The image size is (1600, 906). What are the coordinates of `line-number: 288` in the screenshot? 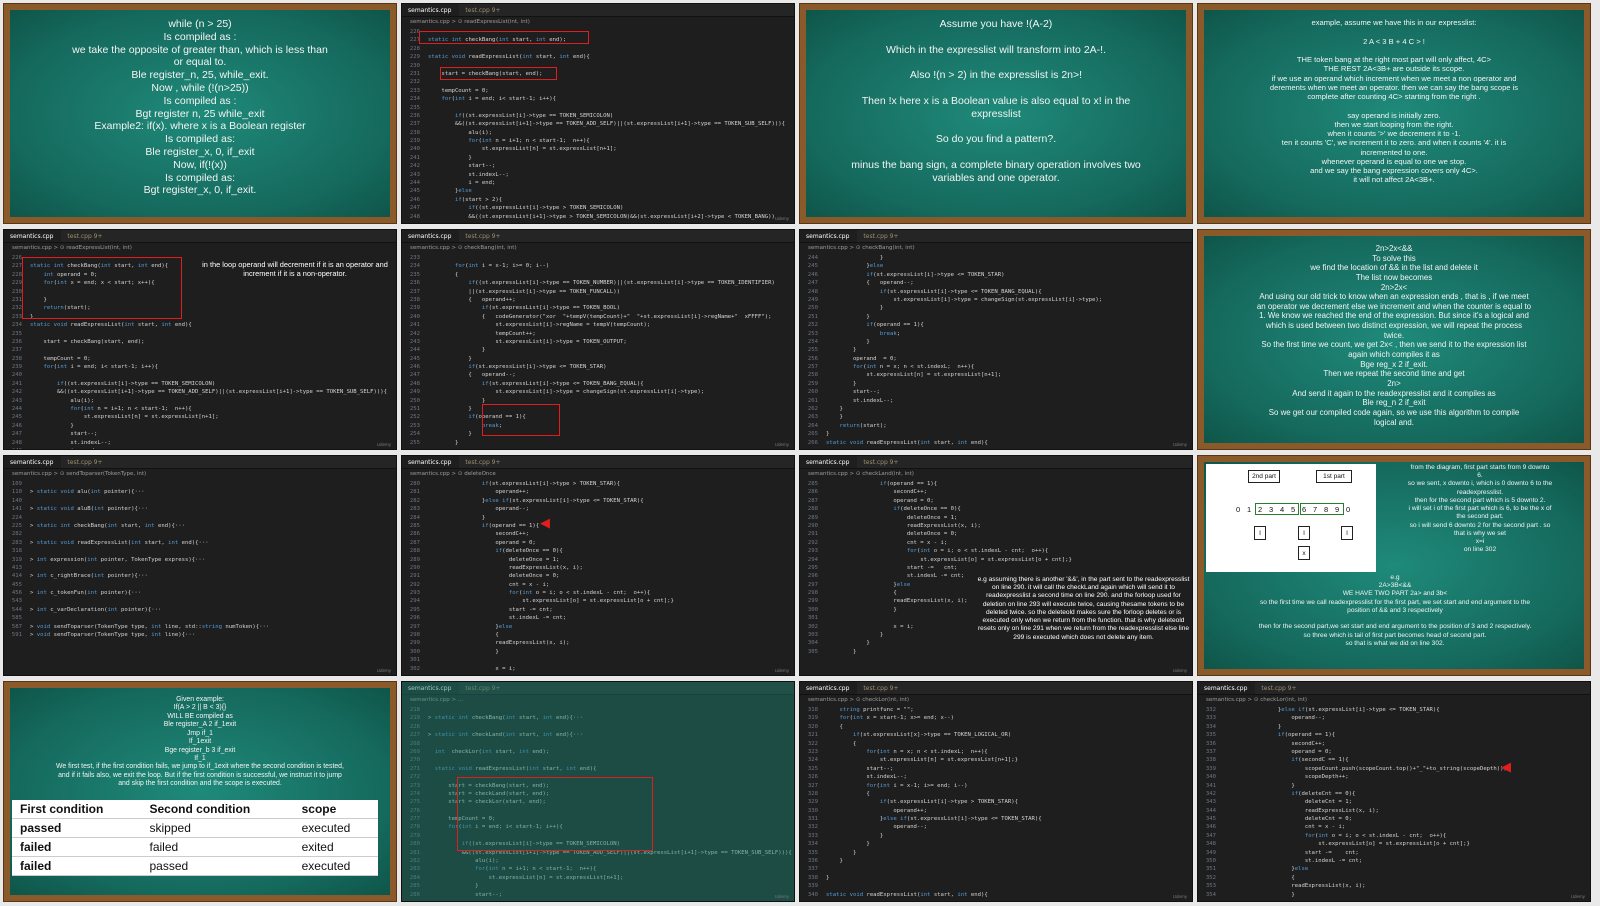 It's located at (812, 509).